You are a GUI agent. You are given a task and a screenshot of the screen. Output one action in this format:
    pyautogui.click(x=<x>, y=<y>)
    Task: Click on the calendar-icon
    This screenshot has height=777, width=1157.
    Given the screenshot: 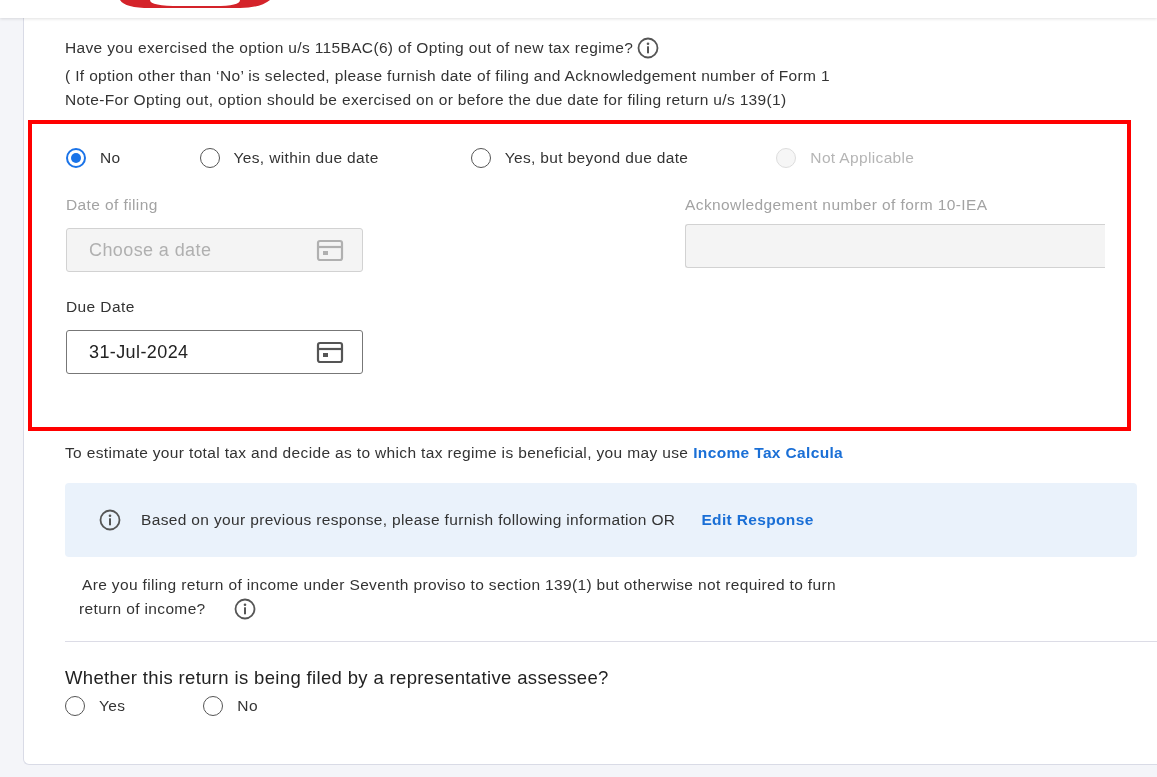 What is the action you would take?
    pyautogui.click(x=330, y=352)
    